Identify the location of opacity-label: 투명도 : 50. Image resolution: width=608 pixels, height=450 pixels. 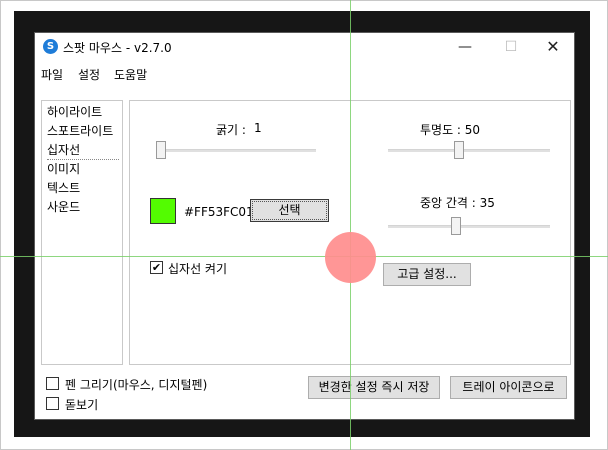
(450, 130).